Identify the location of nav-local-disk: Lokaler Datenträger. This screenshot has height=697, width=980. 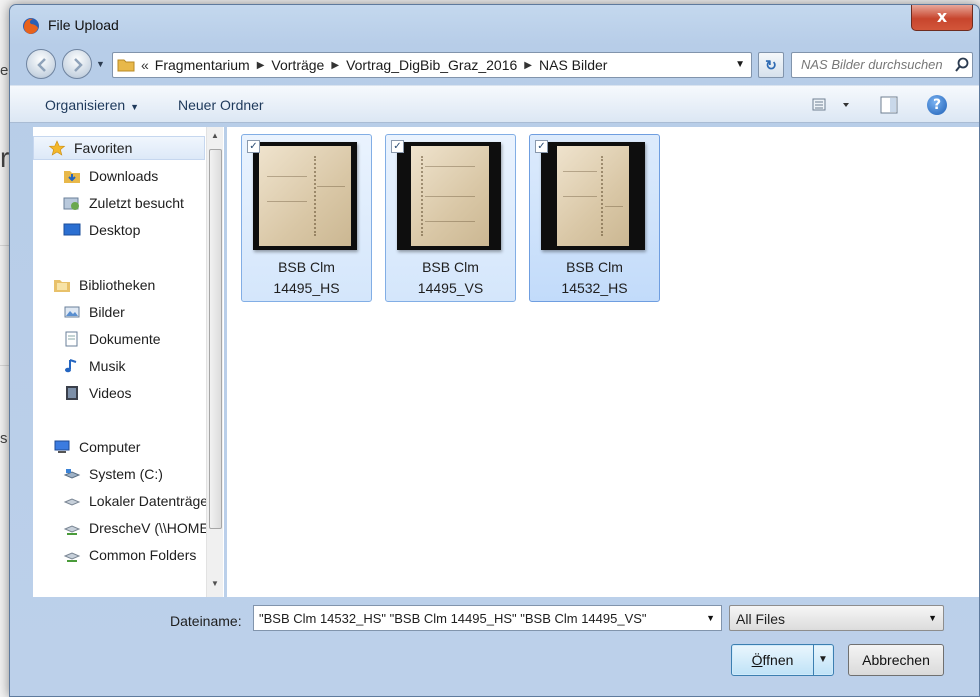
(138, 501).